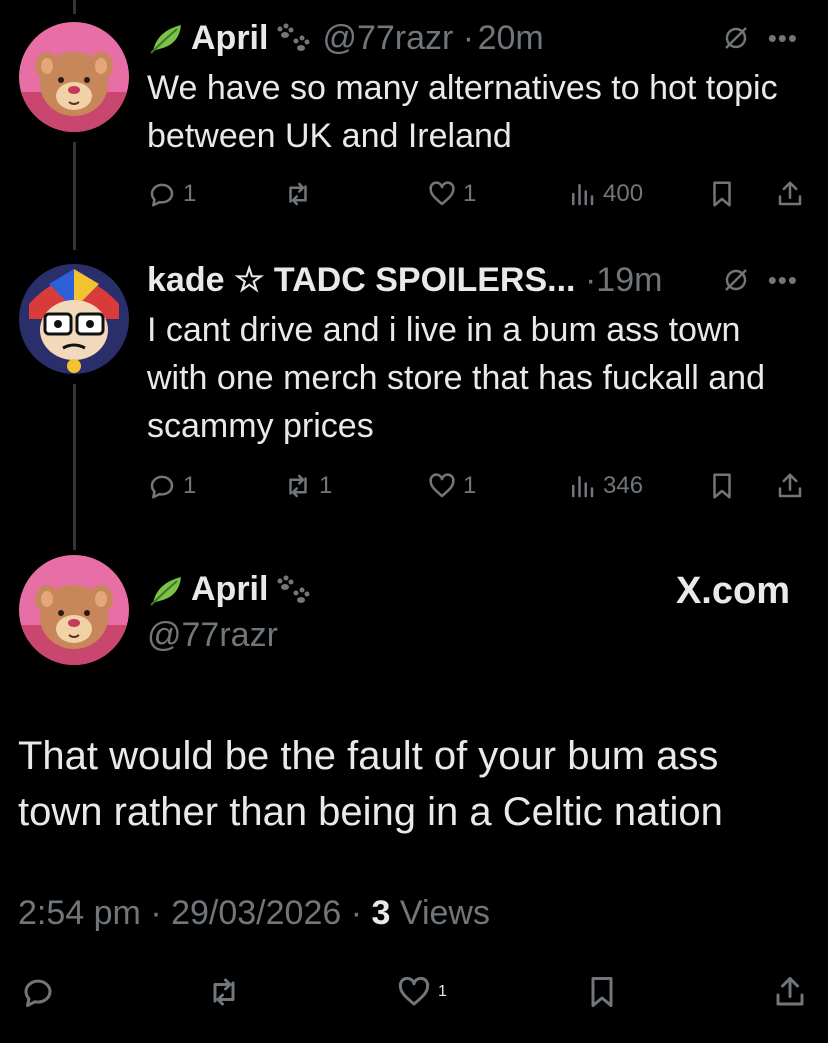  I want to click on tweet-actions: 1 1 1 346, so click(482, 486).